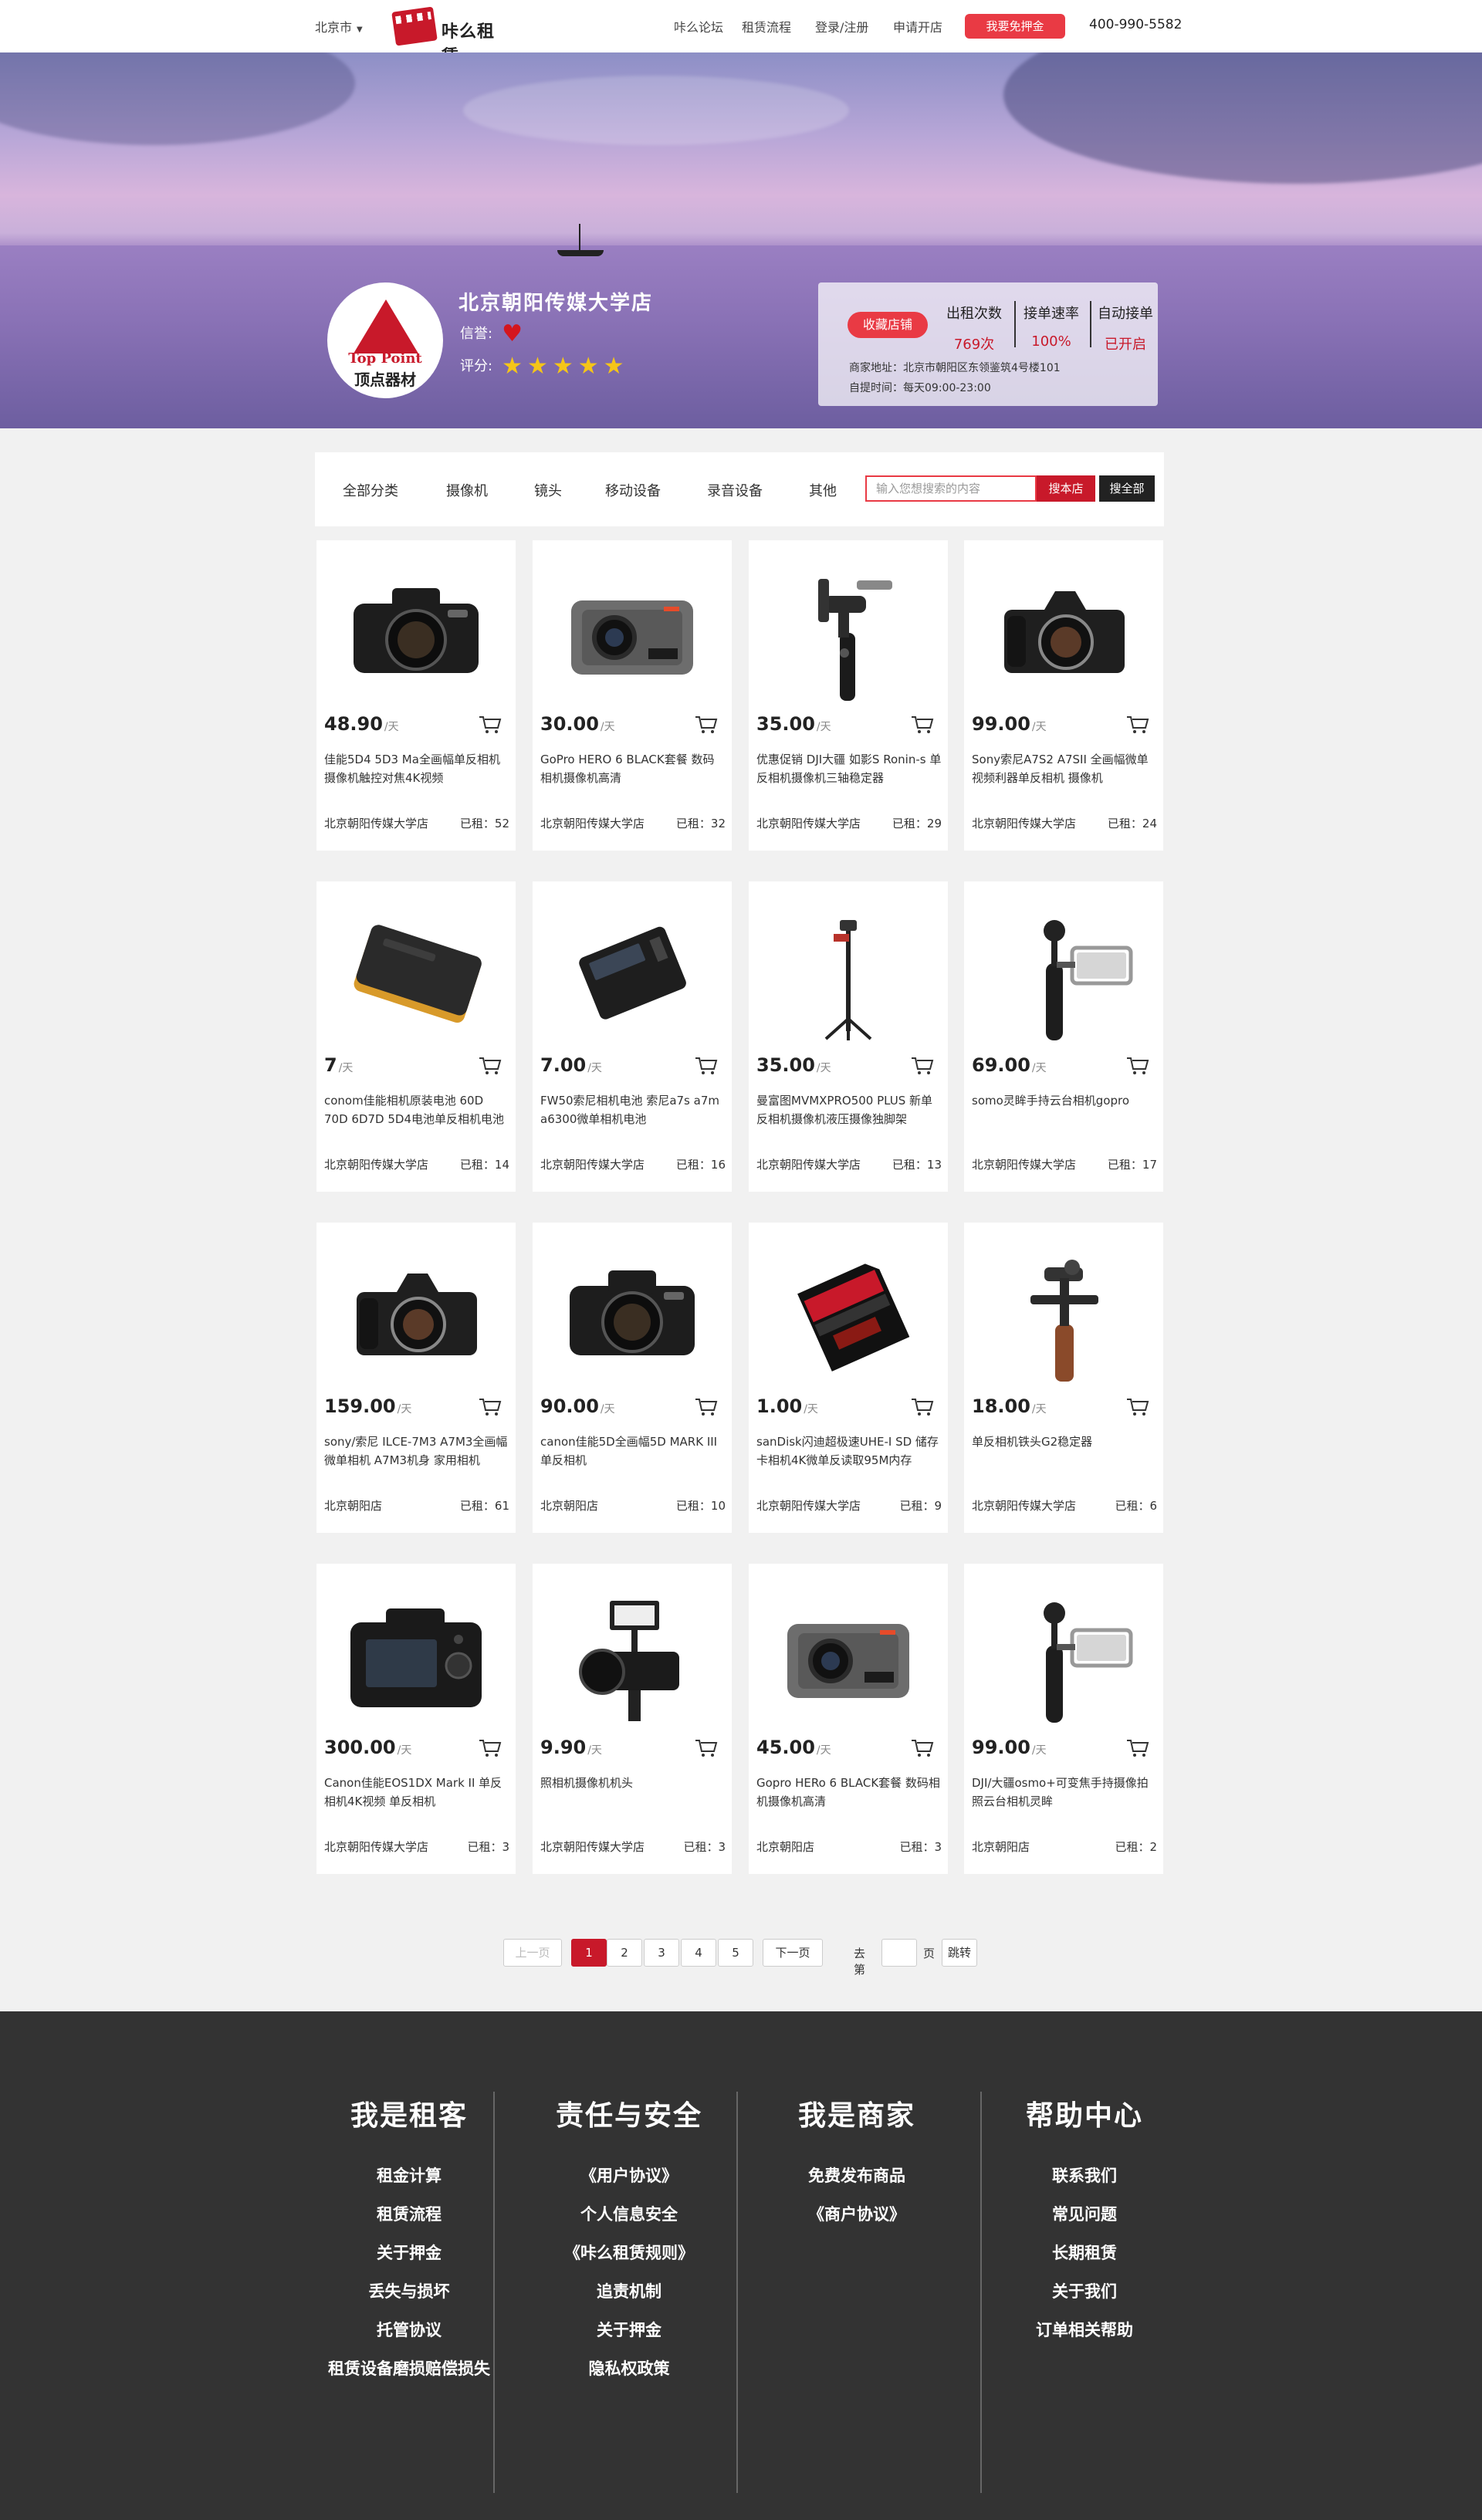 The height and width of the screenshot is (2520, 1482). I want to click on category-camcorder: 摄像机, so click(467, 490).